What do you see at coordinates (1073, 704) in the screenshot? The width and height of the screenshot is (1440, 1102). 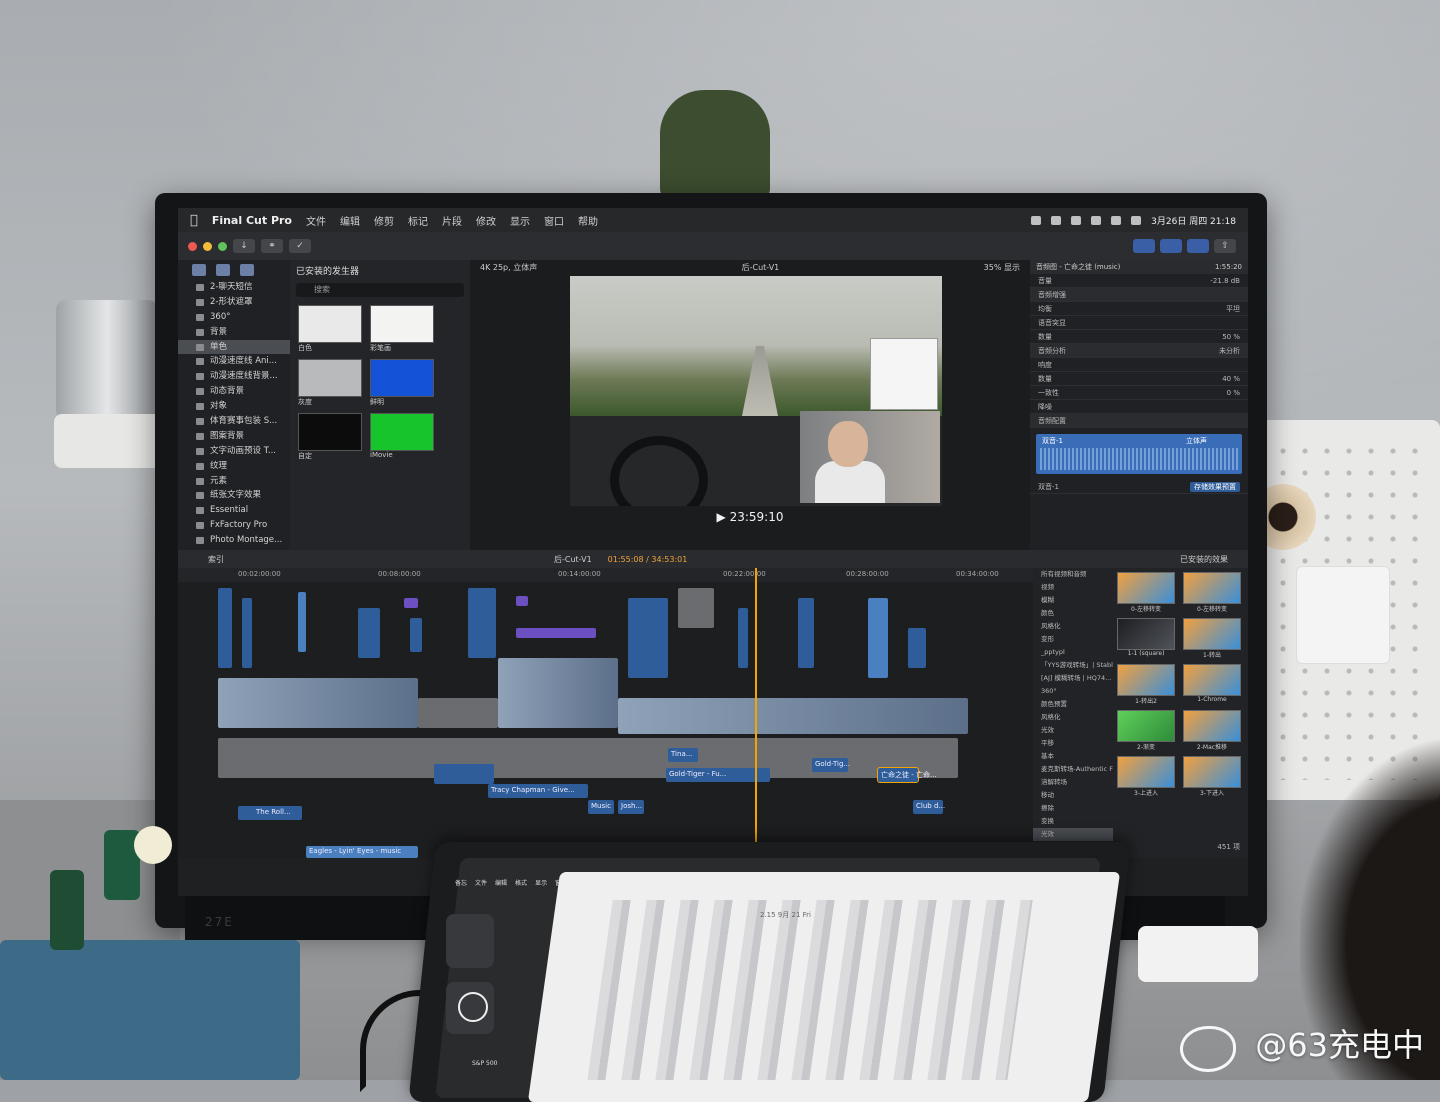 I see `effects-category: 颜色预置` at bounding box center [1073, 704].